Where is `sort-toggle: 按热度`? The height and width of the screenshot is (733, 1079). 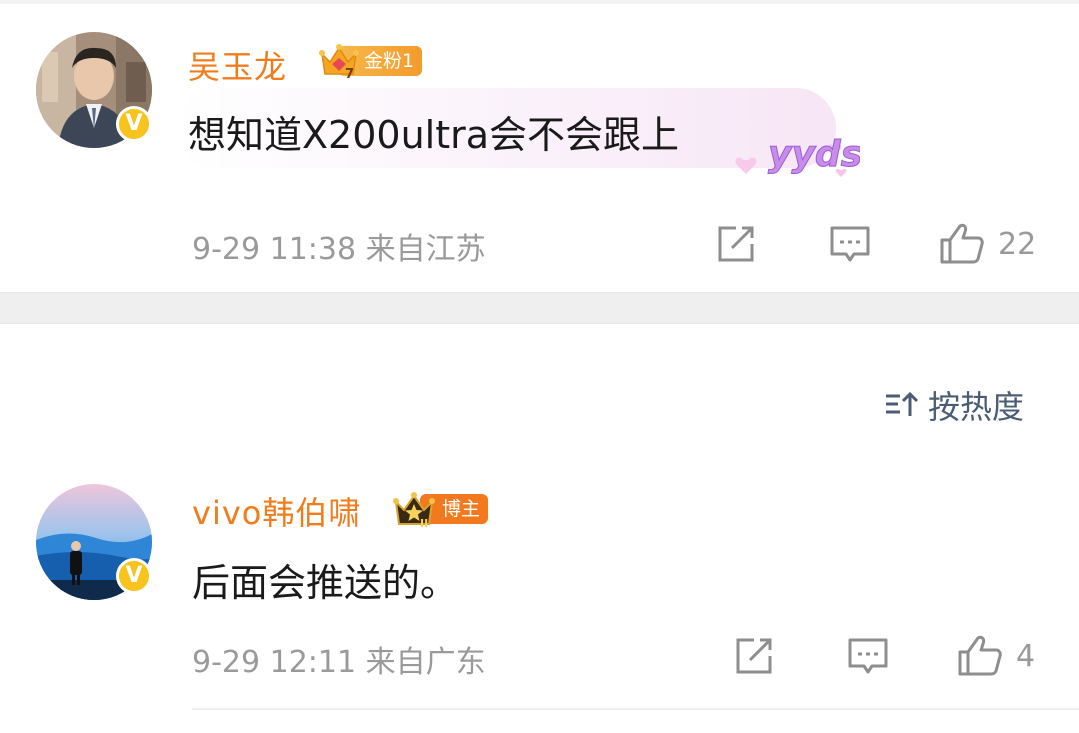
sort-toggle: 按热度 is located at coordinates (954, 405).